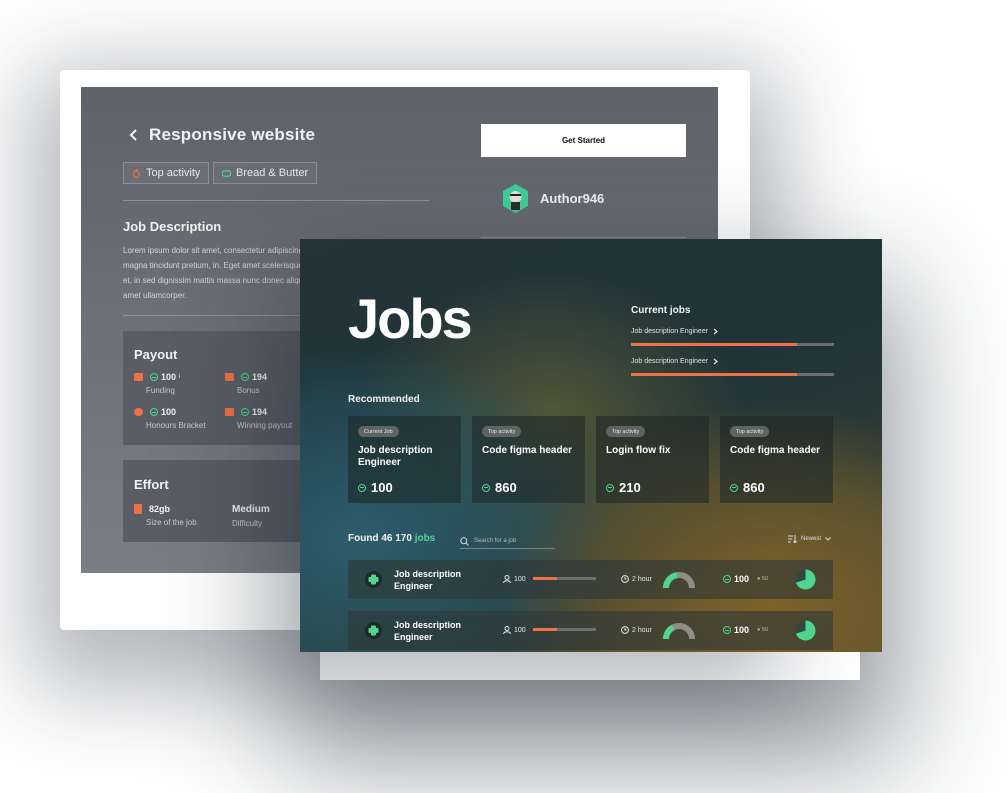 The height and width of the screenshot is (793, 1007). I want to click on recommended-card: Current Job Job description Engineer 100, so click(404, 459).